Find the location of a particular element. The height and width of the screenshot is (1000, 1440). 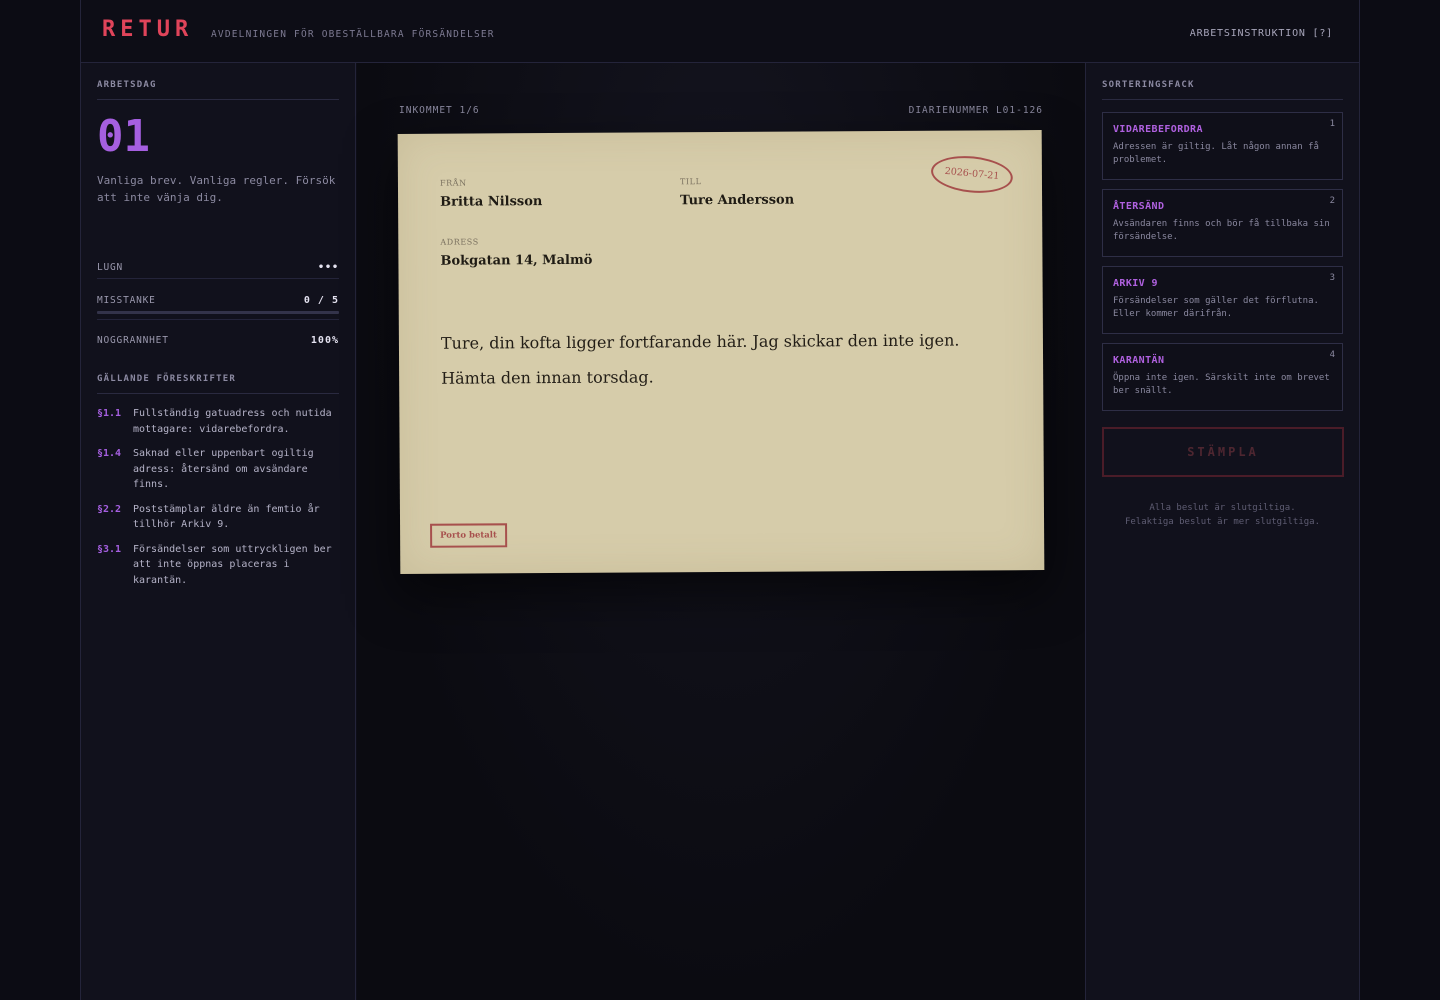

postmark-stamp: 2026-07-21 is located at coordinates (972, 174).